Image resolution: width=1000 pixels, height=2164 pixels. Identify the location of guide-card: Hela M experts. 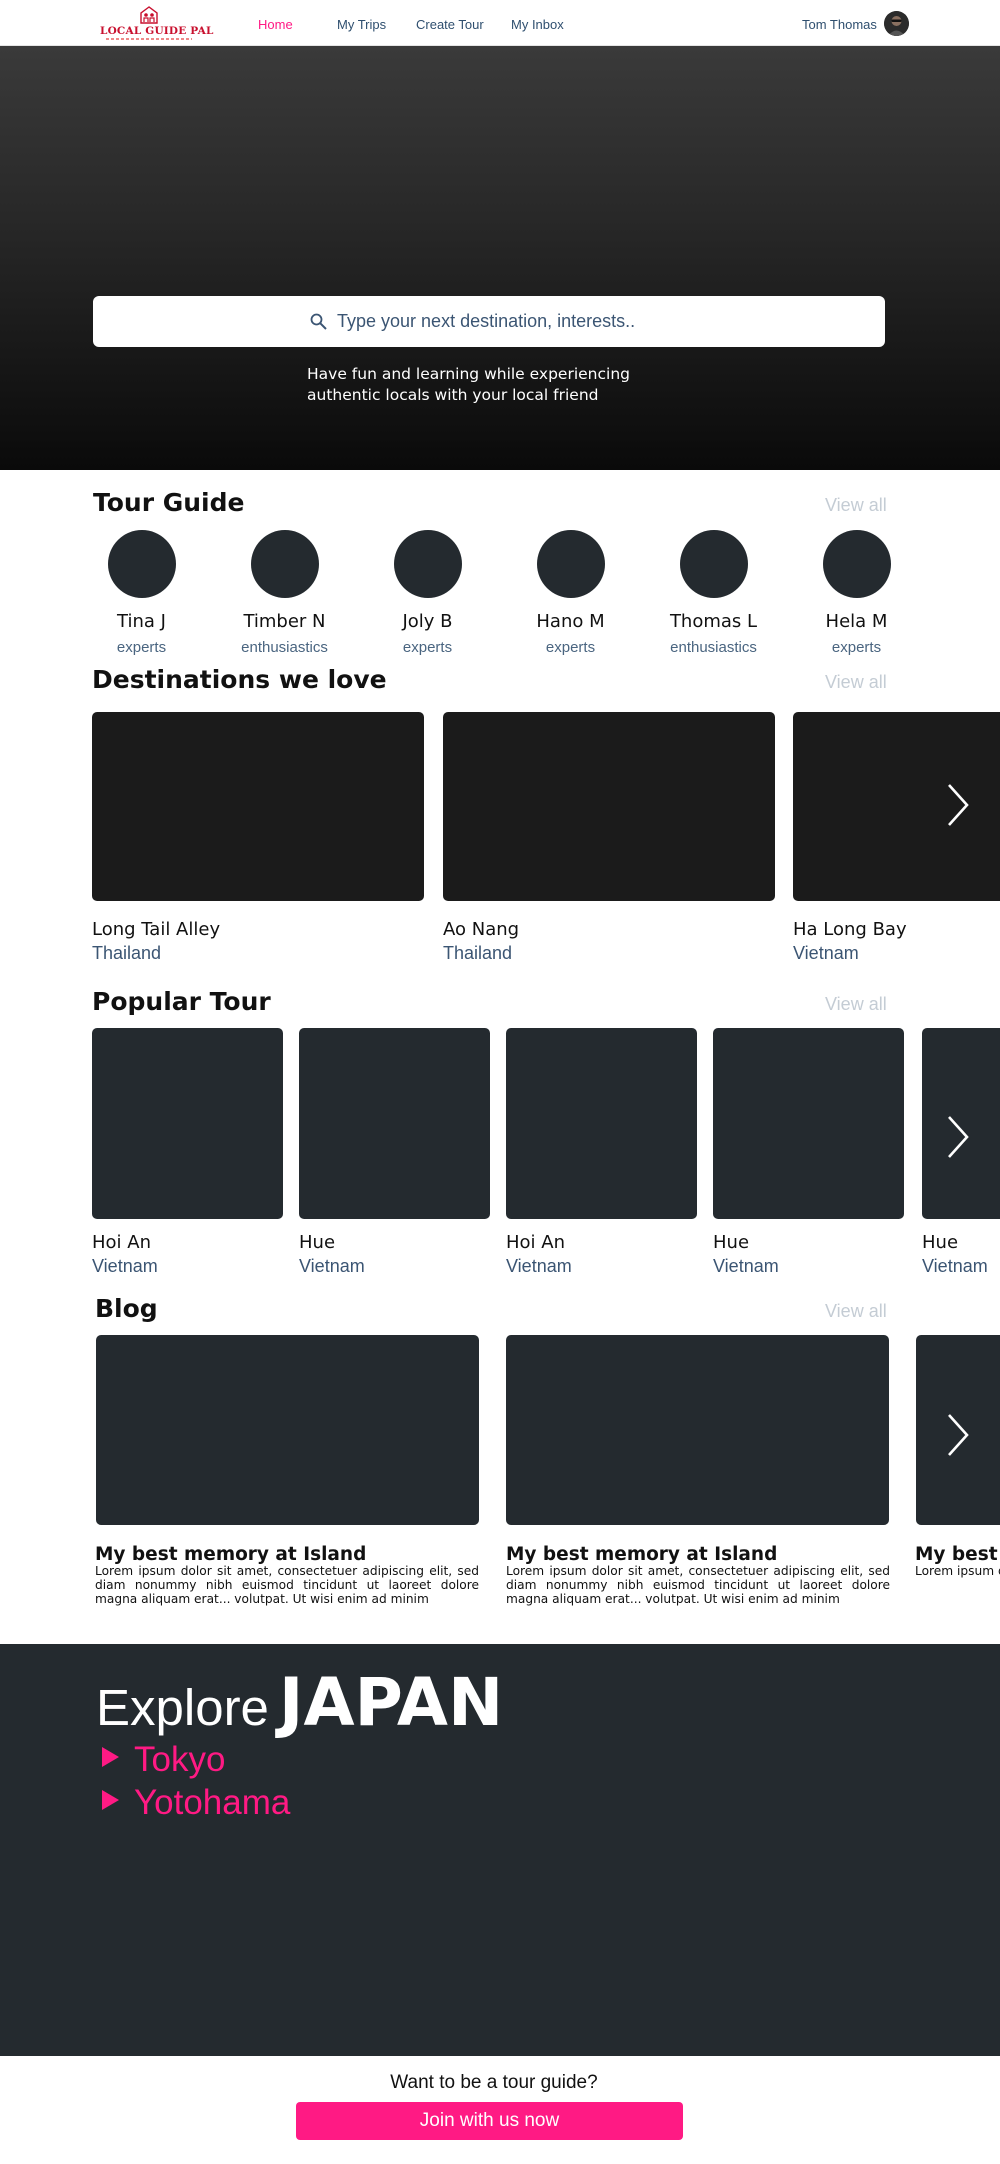
(856, 593).